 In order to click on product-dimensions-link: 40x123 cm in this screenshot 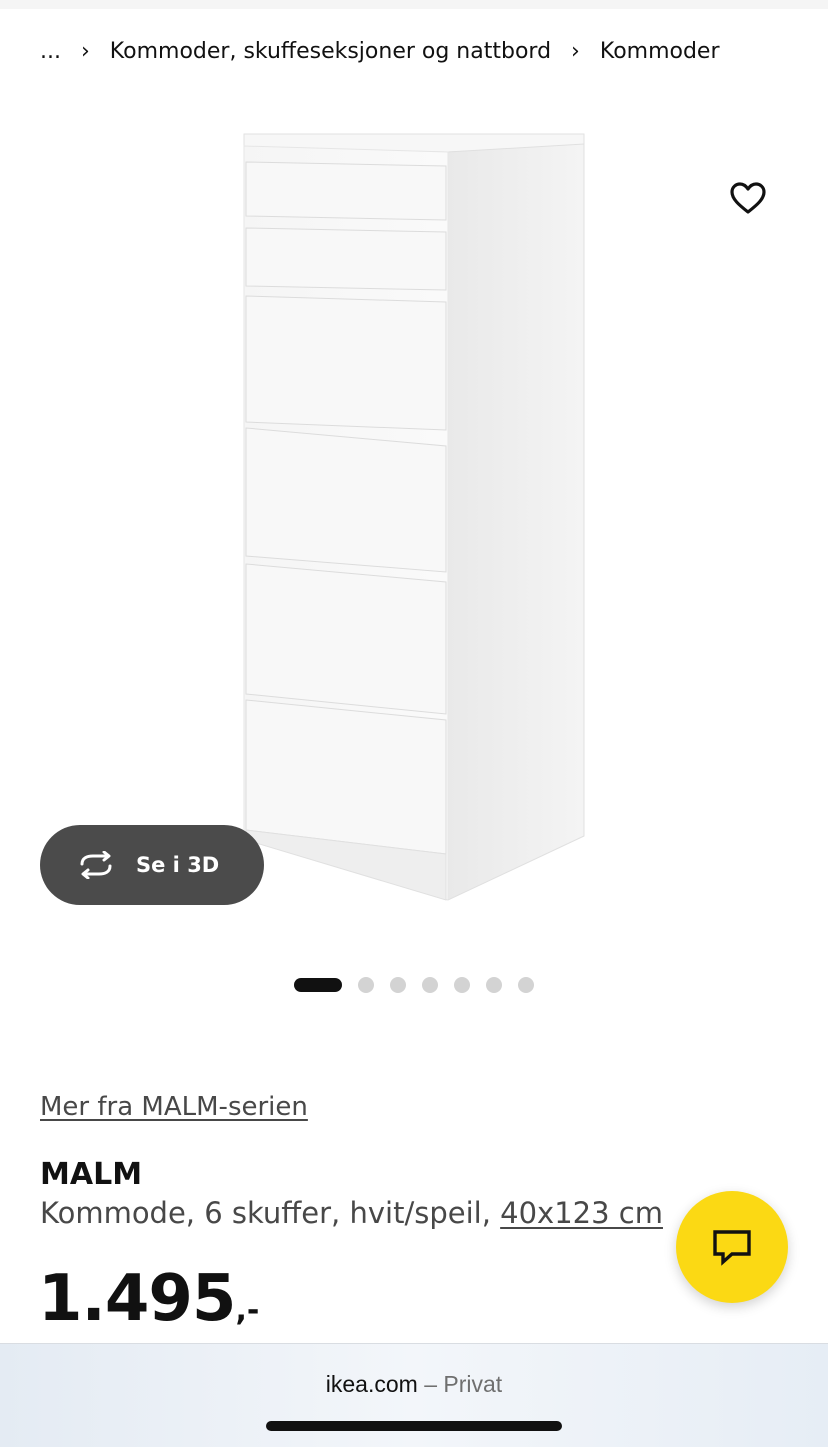, I will do `click(581, 1213)`.